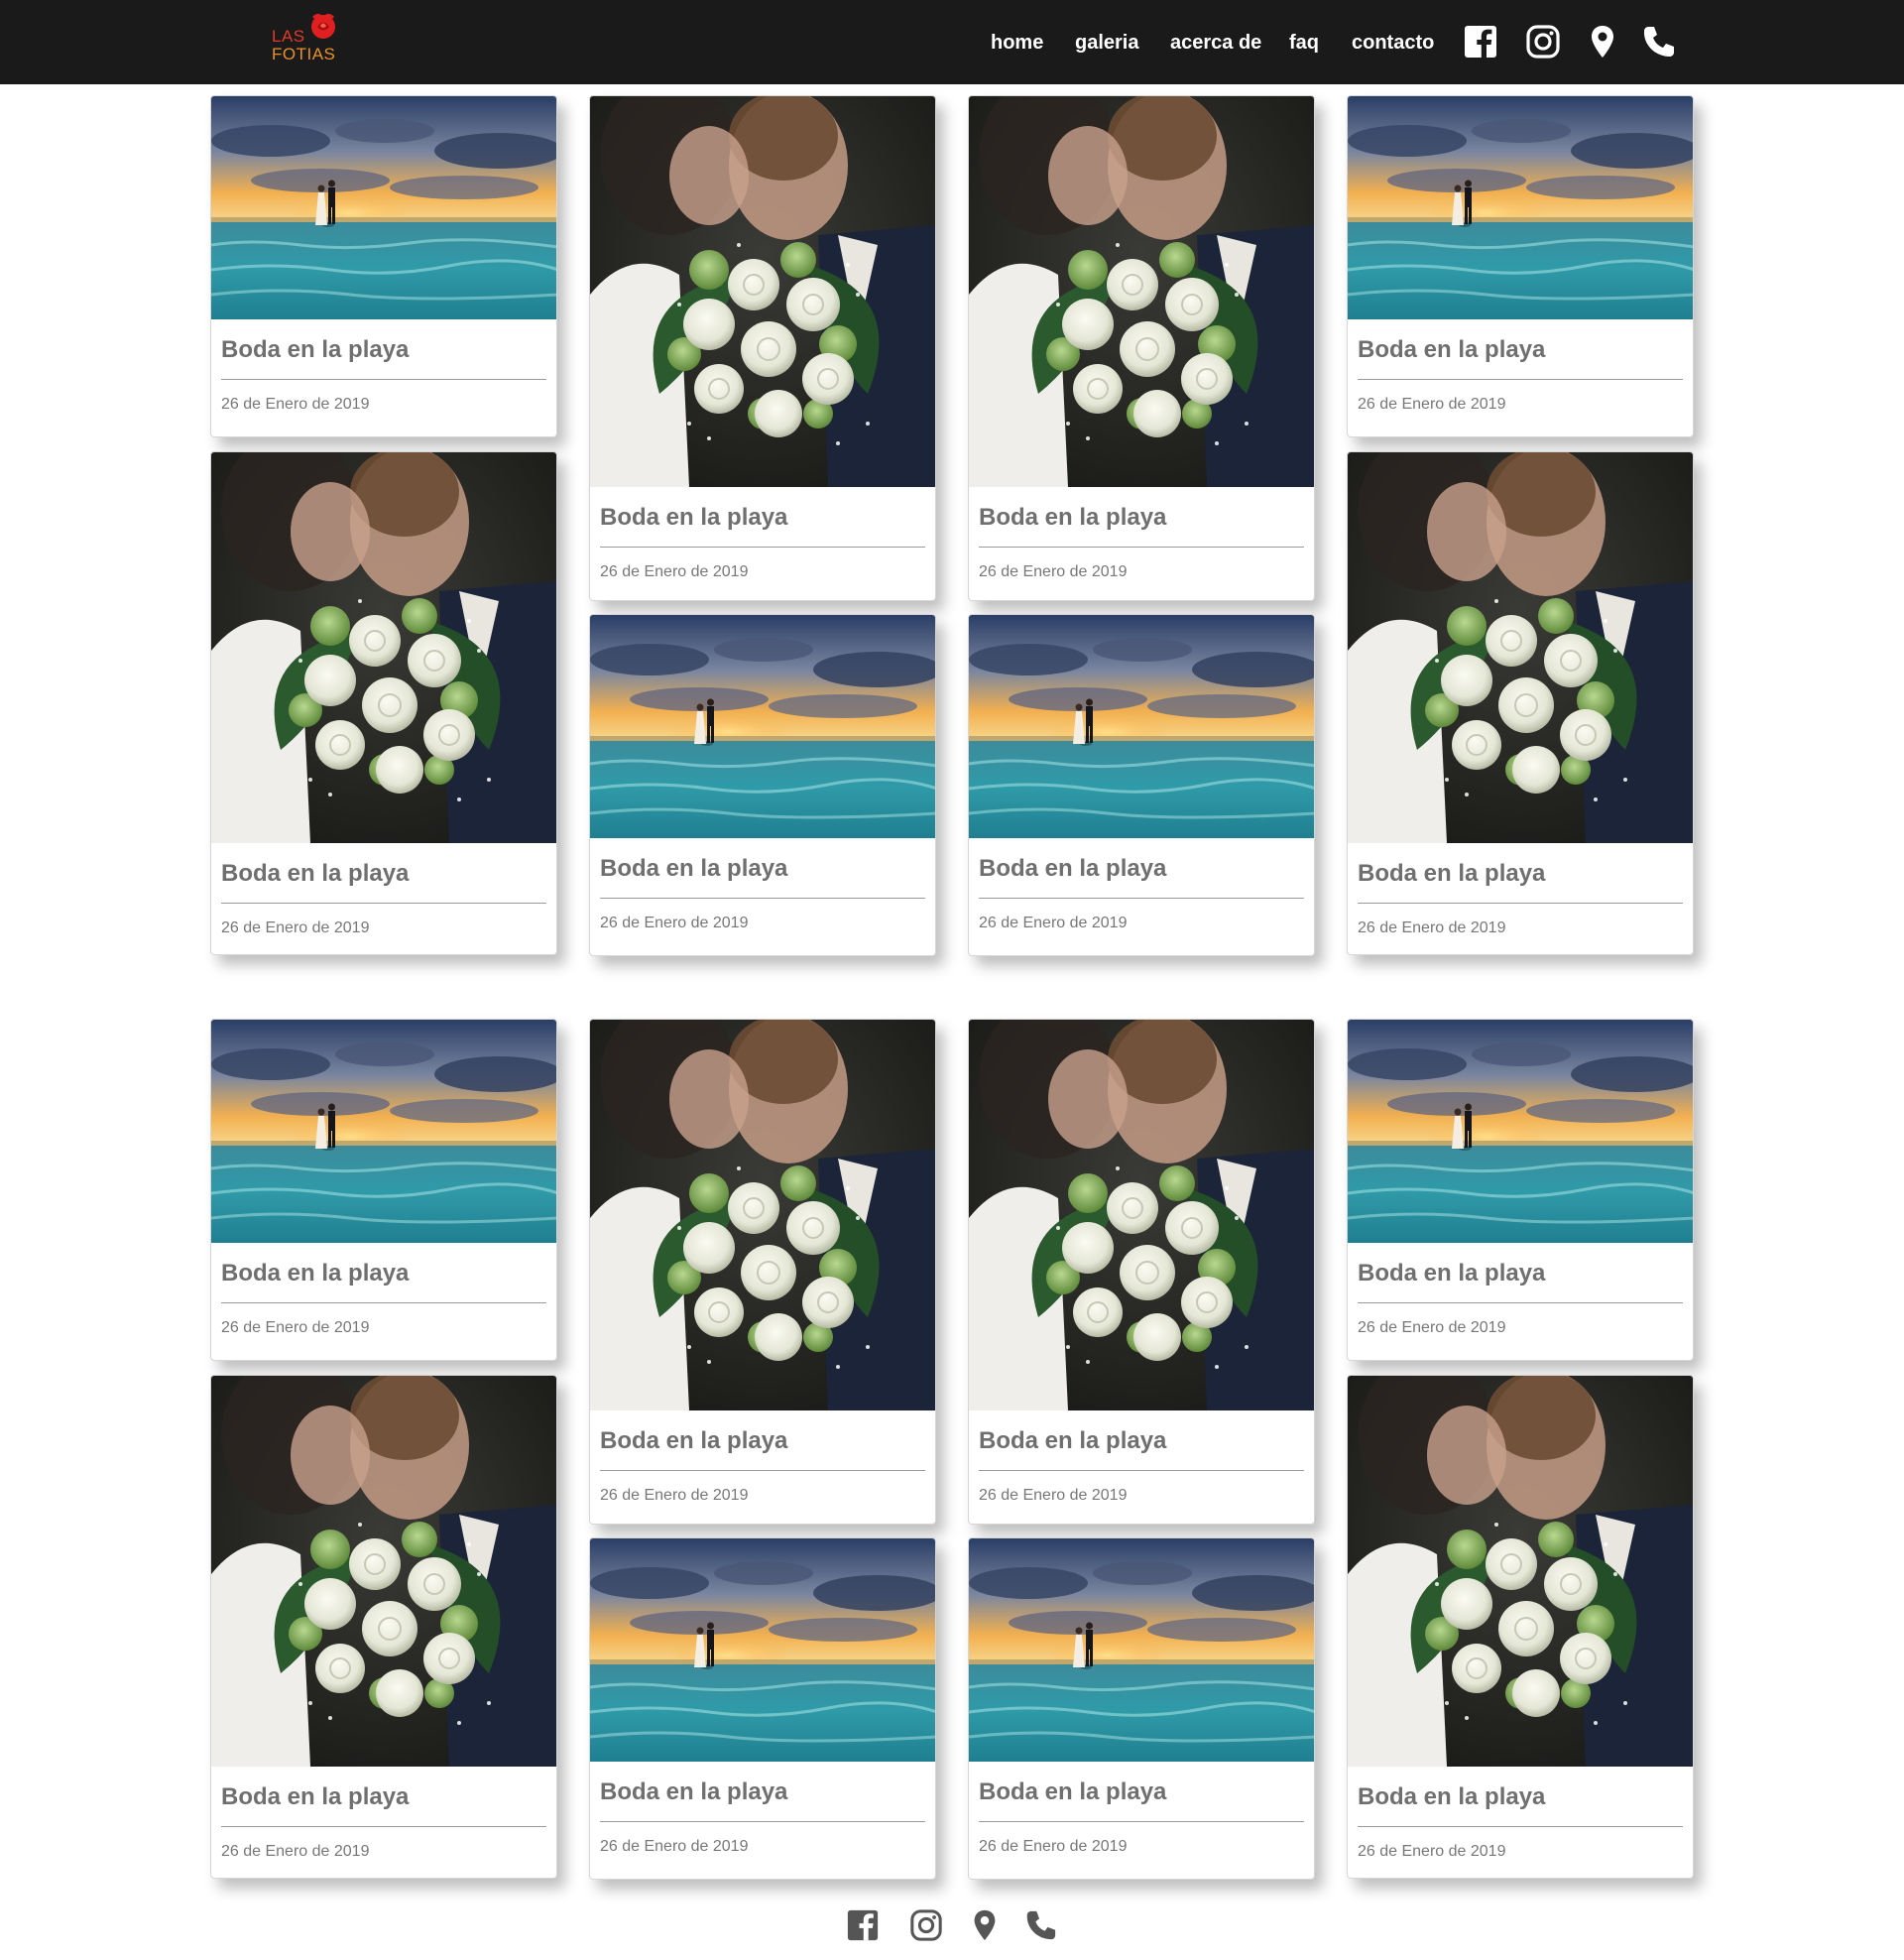 The height and width of the screenshot is (1960, 1904). I want to click on nav-link-faq: faq, so click(1304, 43).